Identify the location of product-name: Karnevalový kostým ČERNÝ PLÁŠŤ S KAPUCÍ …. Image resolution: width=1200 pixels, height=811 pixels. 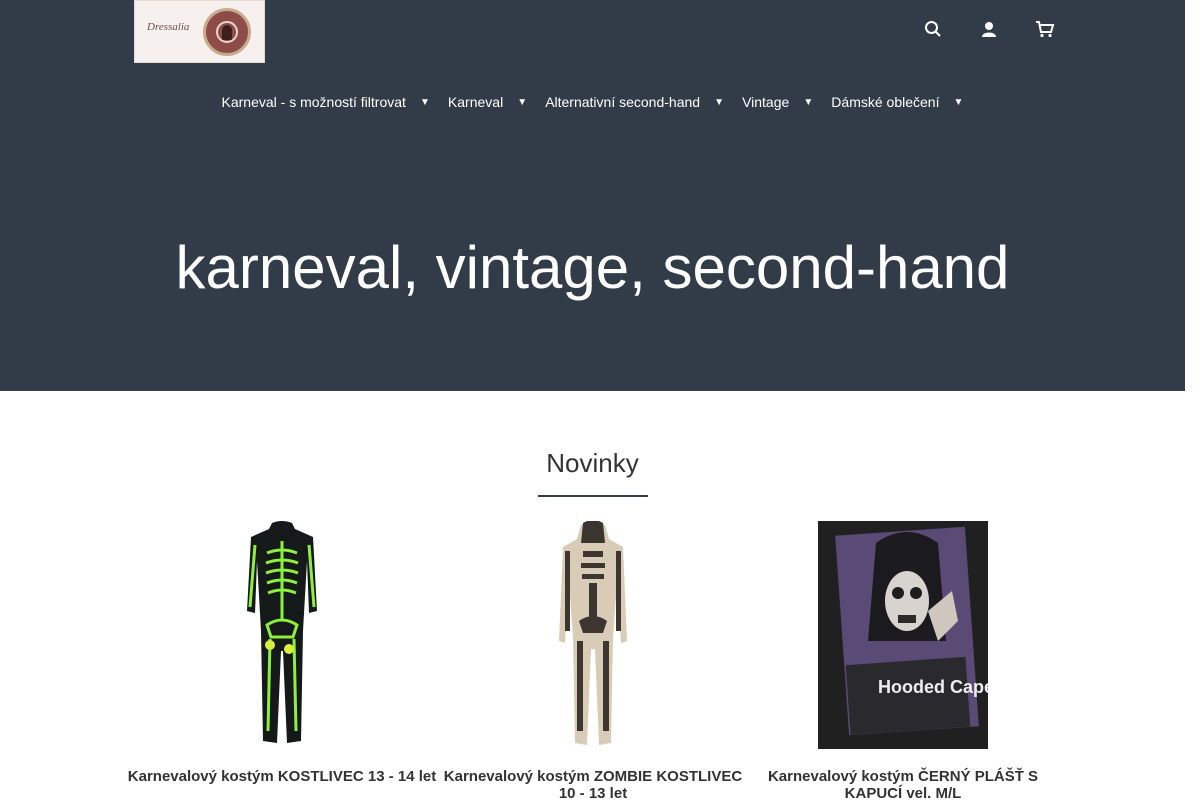
(903, 785).